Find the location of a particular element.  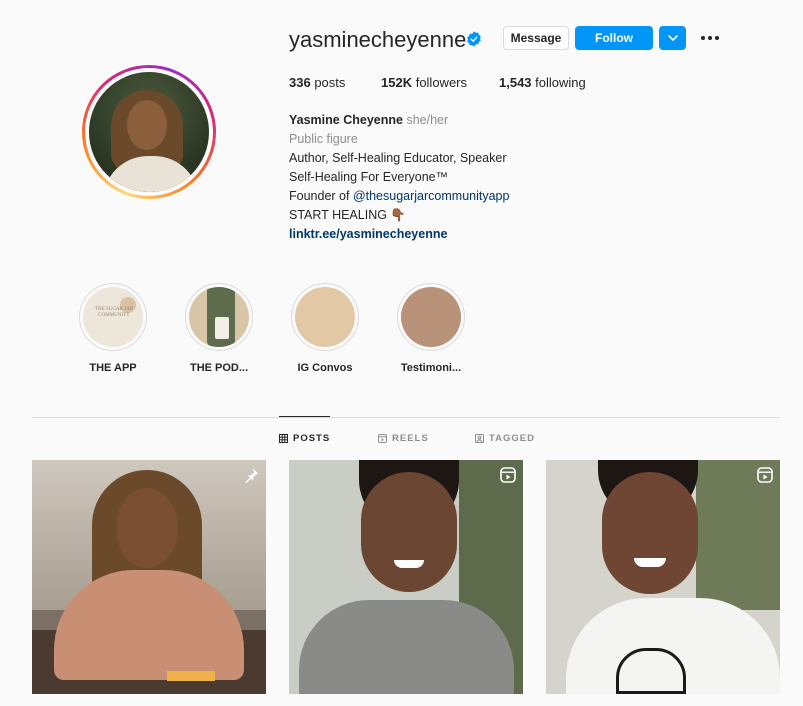

profile-username: yasminecheyenne is located at coordinates (378, 39).